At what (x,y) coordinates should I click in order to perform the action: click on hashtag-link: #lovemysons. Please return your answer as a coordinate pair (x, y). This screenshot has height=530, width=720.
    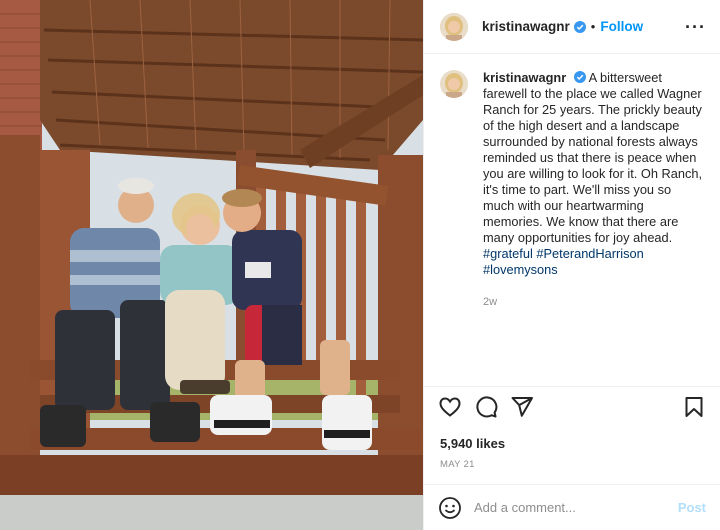
    Looking at the image, I should click on (593, 270).